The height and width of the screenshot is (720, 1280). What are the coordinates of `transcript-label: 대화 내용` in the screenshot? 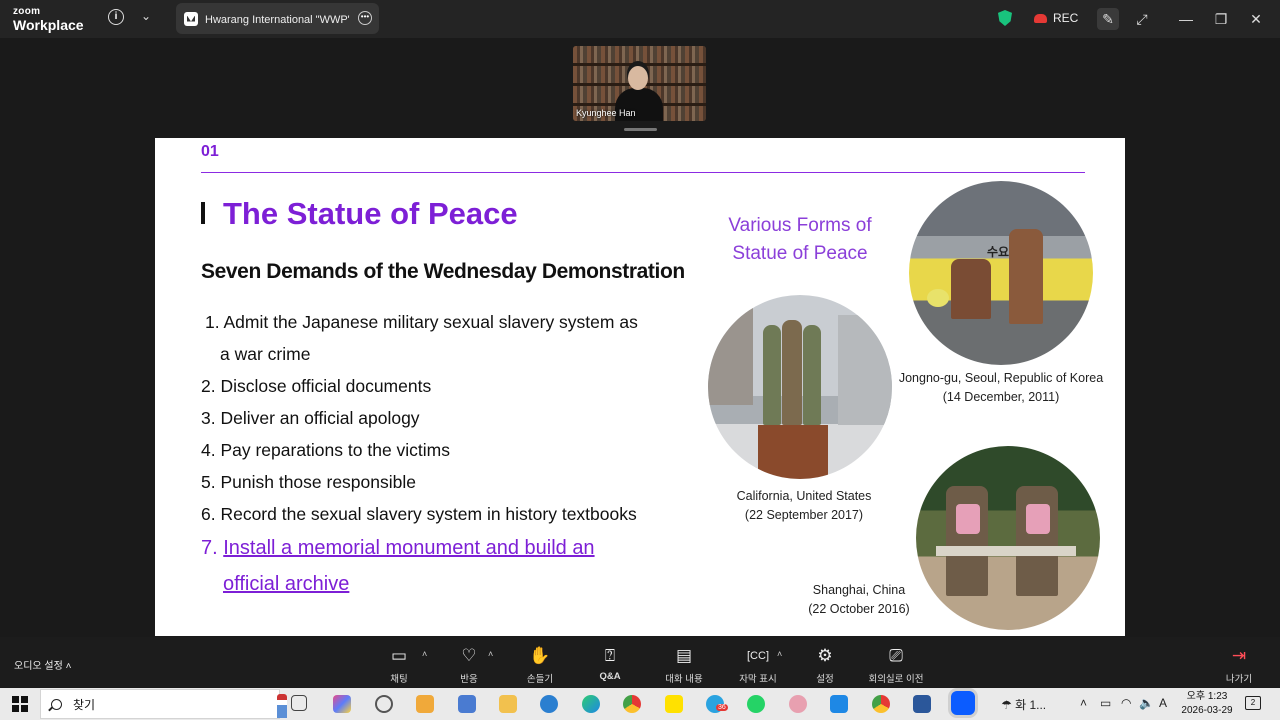 It's located at (684, 679).